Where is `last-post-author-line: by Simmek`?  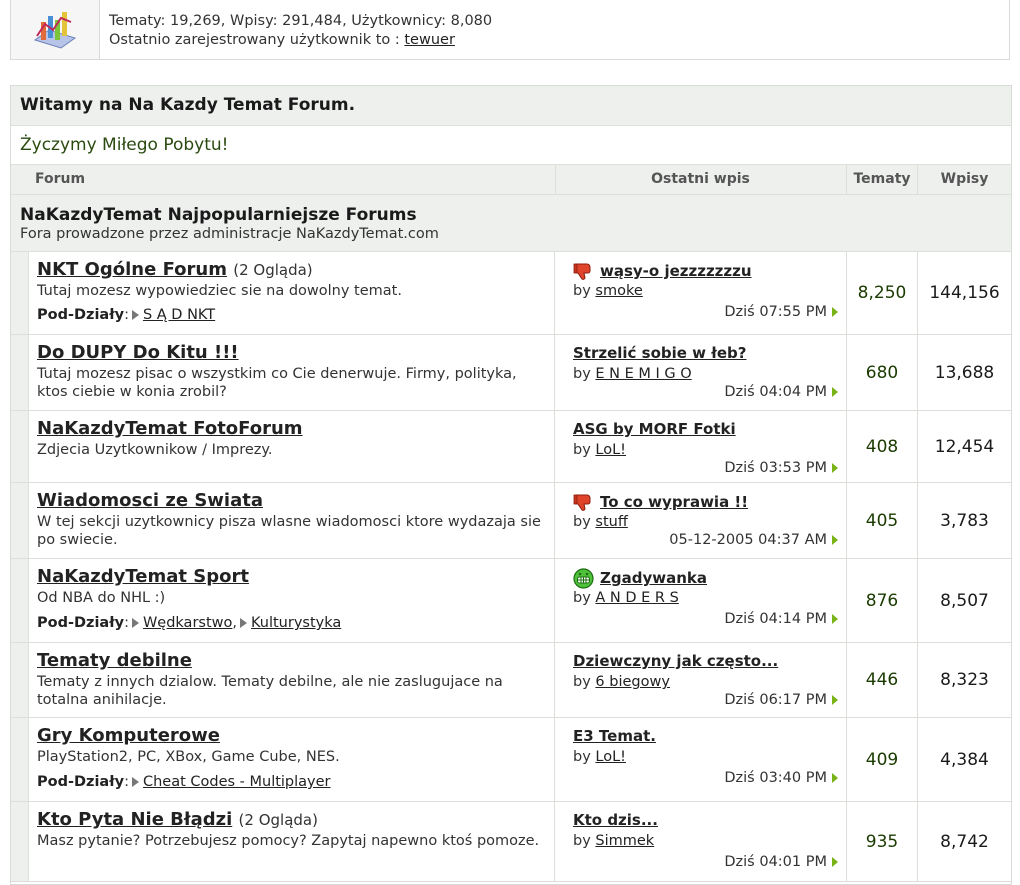
last-post-author-line: by Simmek is located at coordinates (613, 841).